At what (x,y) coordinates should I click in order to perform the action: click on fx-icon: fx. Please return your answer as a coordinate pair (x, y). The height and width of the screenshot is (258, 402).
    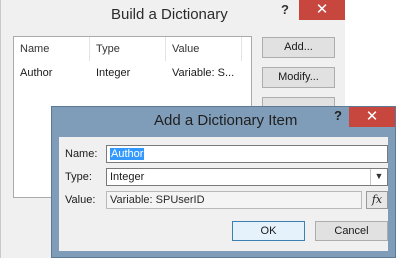
    Looking at the image, I should click on (377, 200).